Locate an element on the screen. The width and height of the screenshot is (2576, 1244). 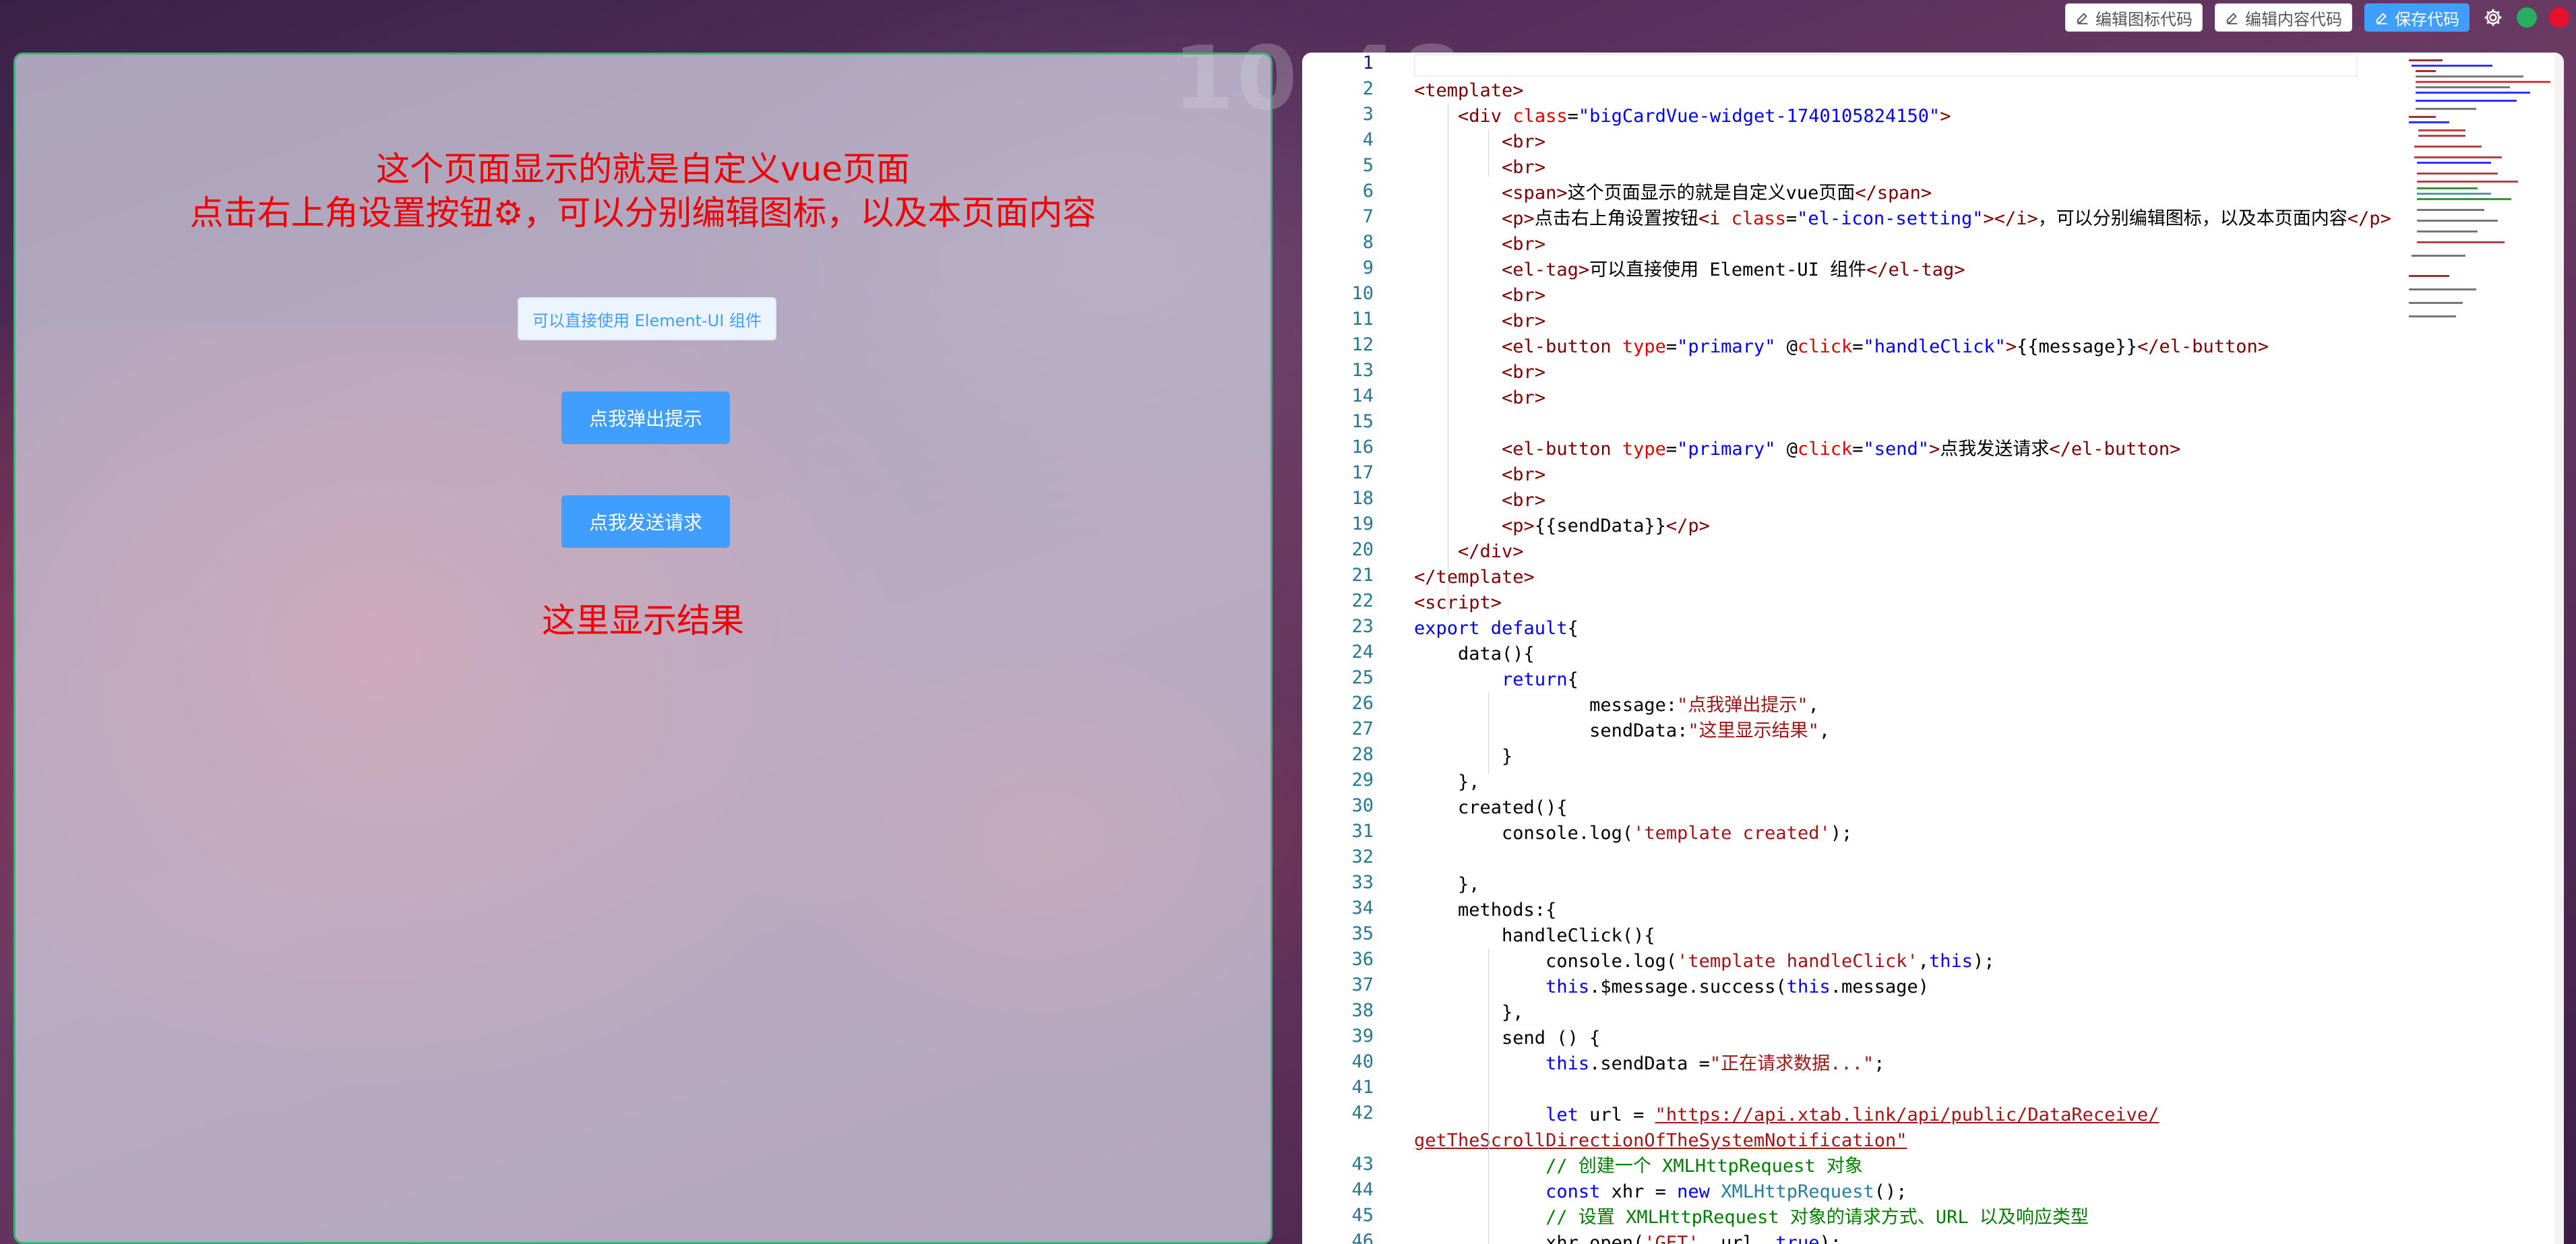
line-number: 17 is located at coordinates (1362, 472).